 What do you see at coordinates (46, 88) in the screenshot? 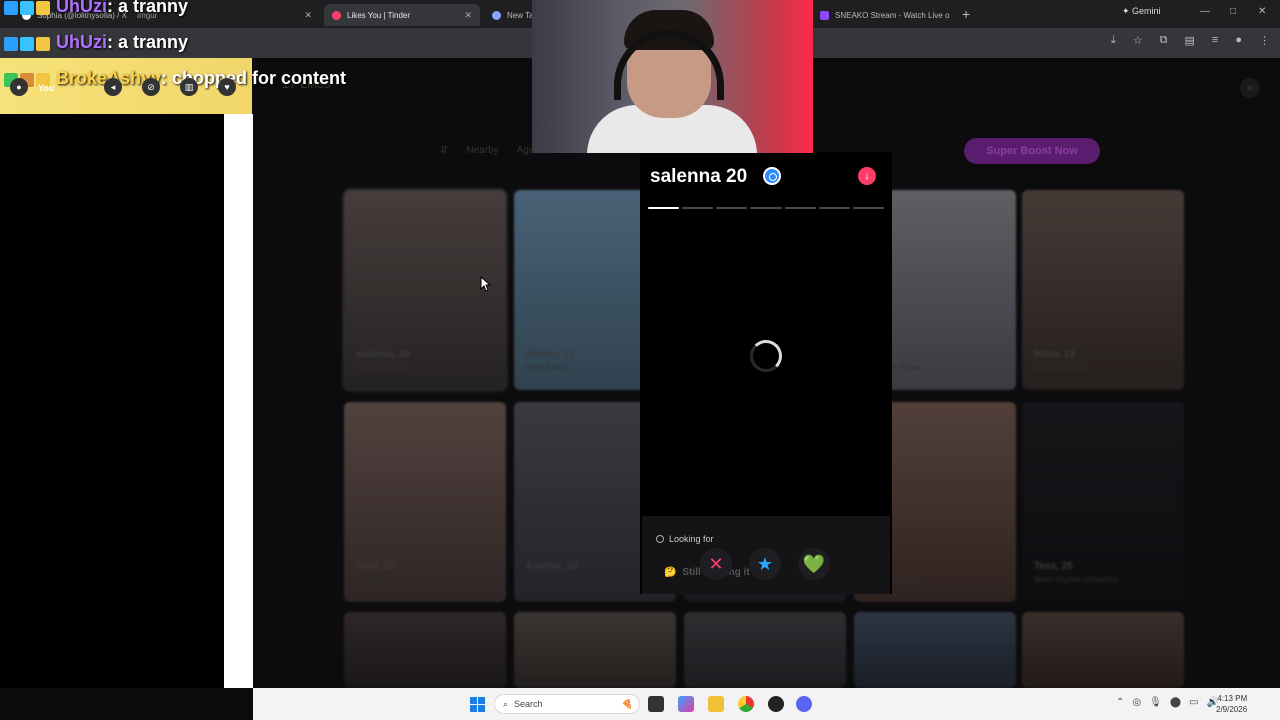
I see `player-you-label: You` at bounding box center [46, 88].